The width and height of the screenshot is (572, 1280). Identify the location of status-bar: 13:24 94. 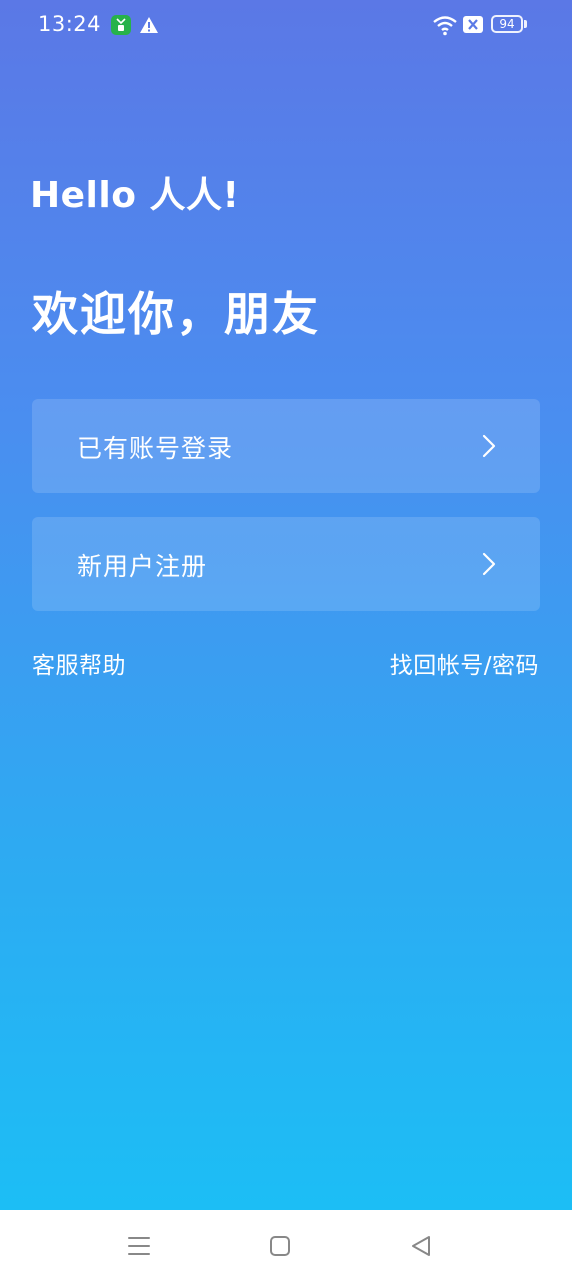
(286, 26).